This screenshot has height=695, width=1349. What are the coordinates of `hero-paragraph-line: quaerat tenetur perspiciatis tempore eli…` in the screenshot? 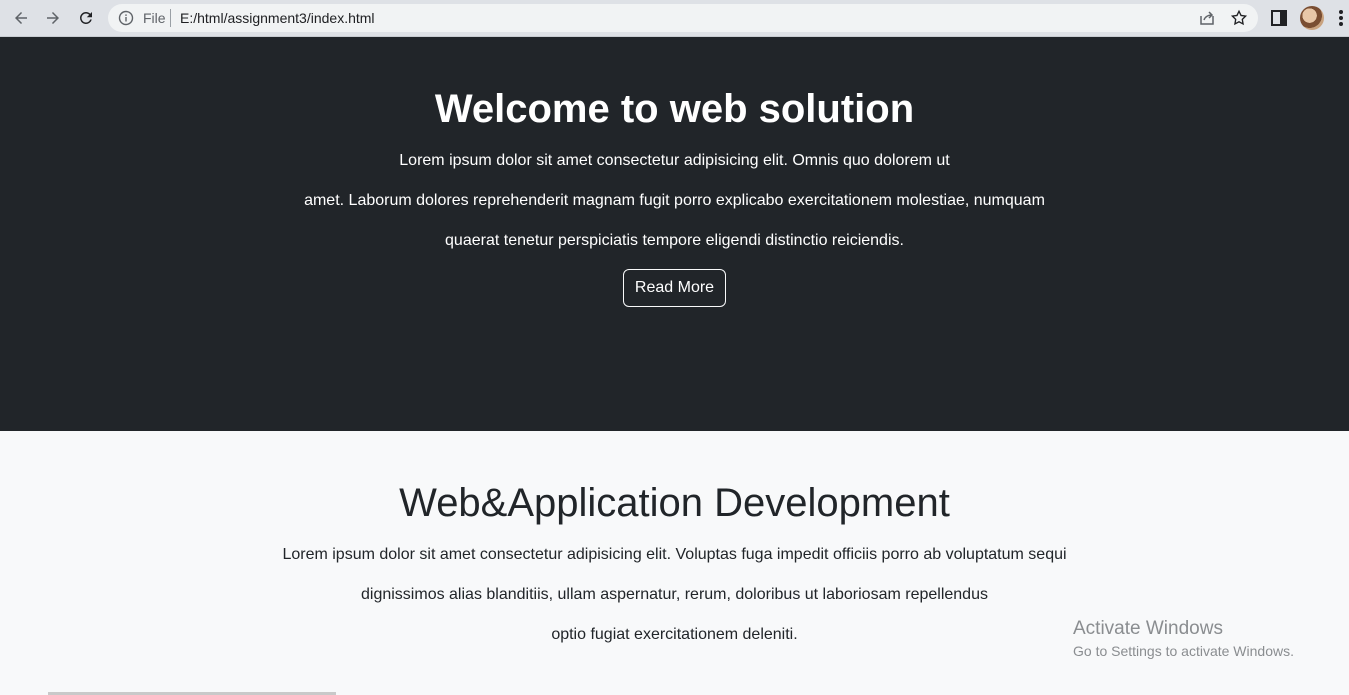 It's located at (674, 240).